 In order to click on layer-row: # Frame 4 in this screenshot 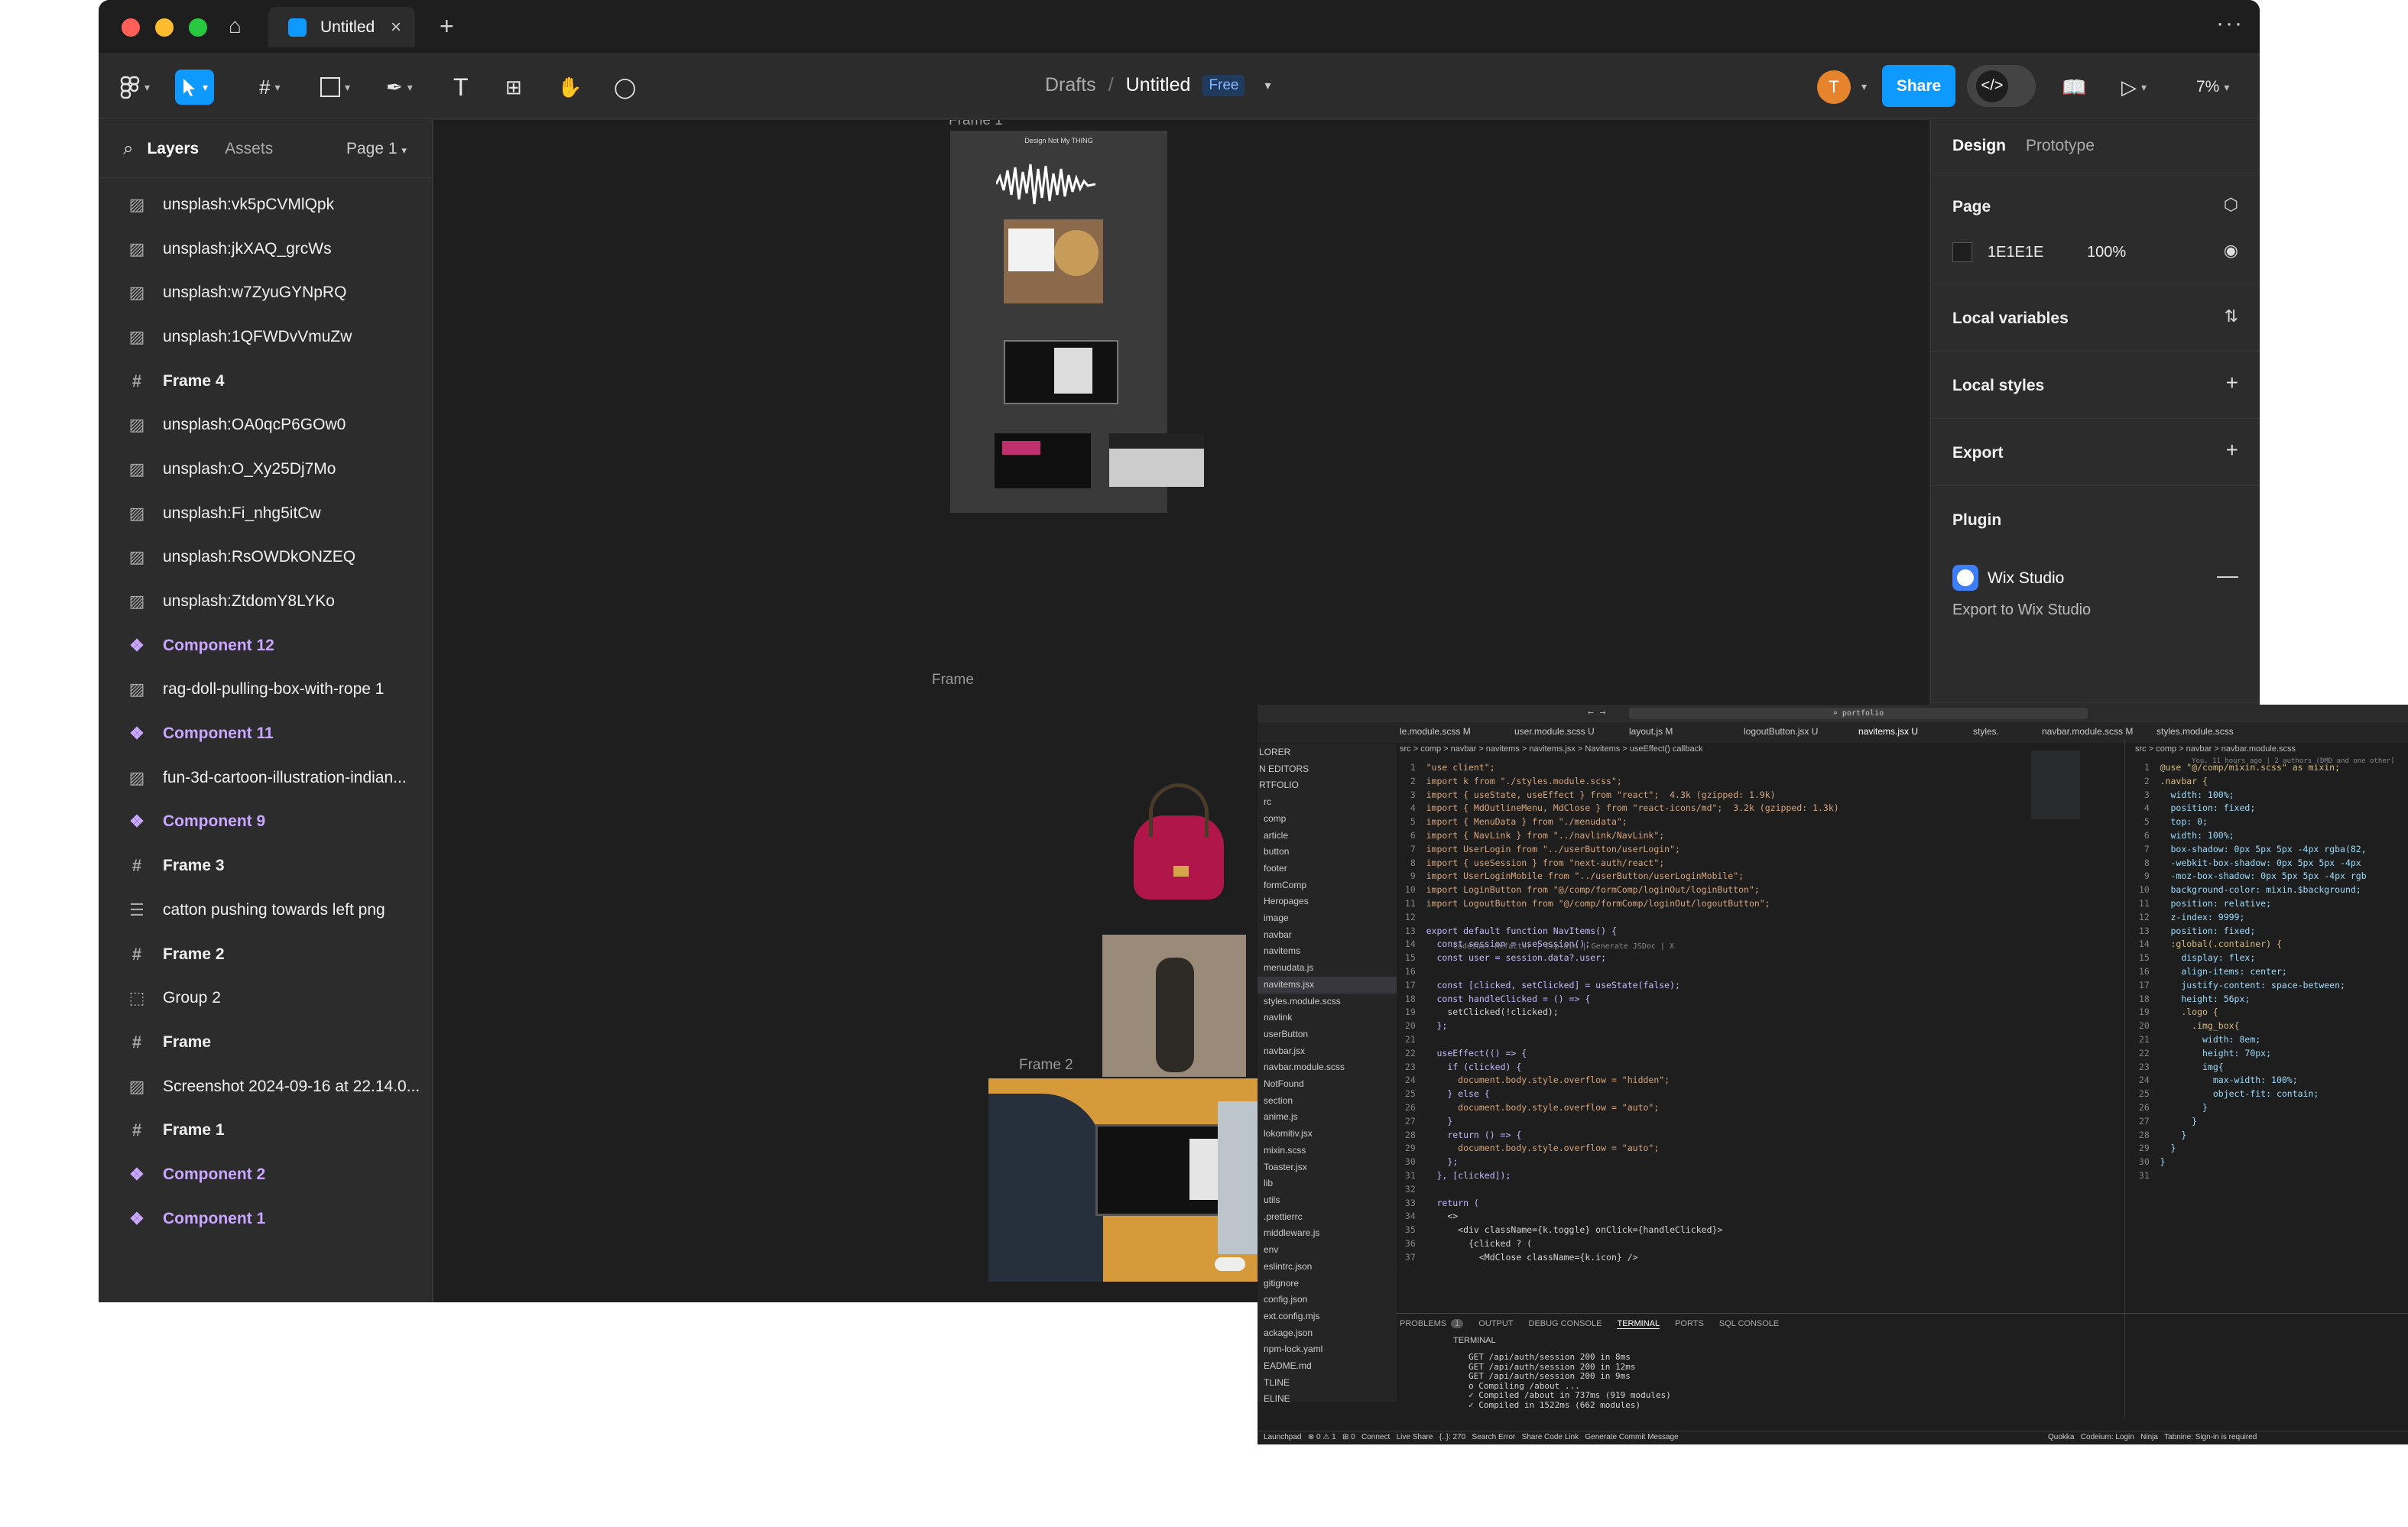, I will do `click(265, 381)`.